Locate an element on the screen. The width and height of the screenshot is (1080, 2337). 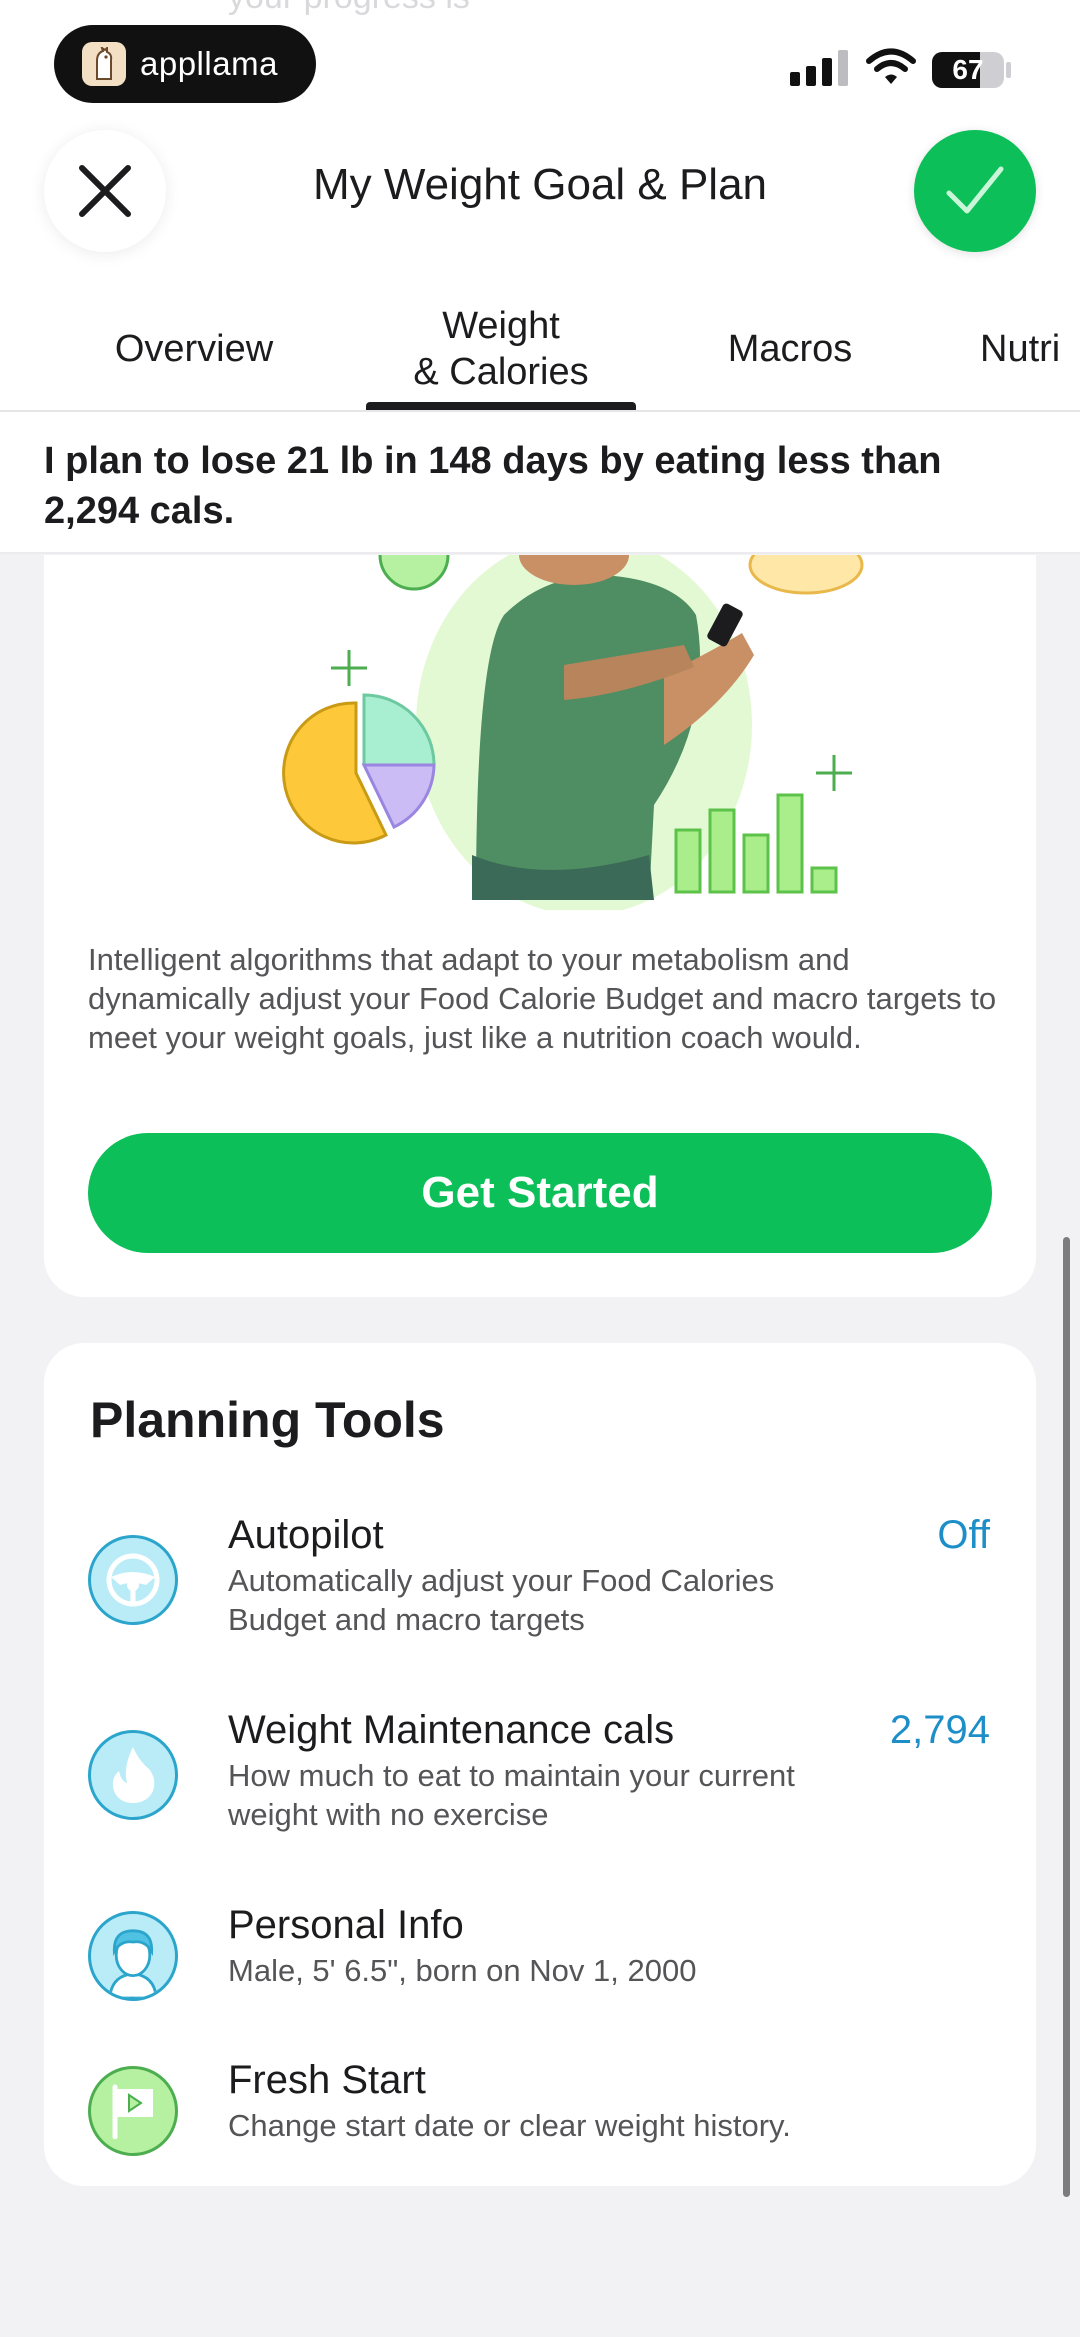
section-title: Planning Tools is located at coordinates (267, 1420).